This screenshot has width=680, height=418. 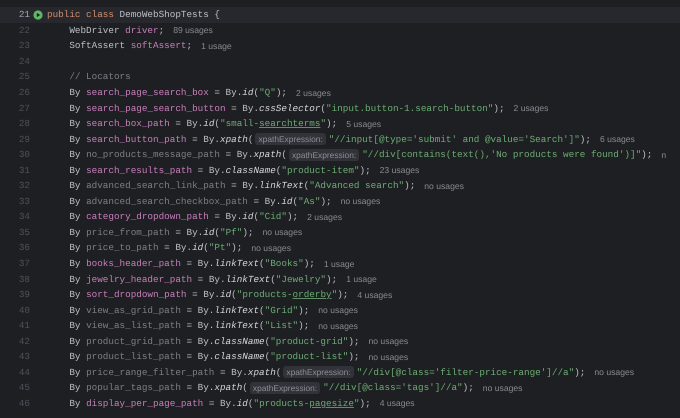 I want to click on code-text: "//div[@class='filter-price-range']//a");, so click(x=471, y=372).